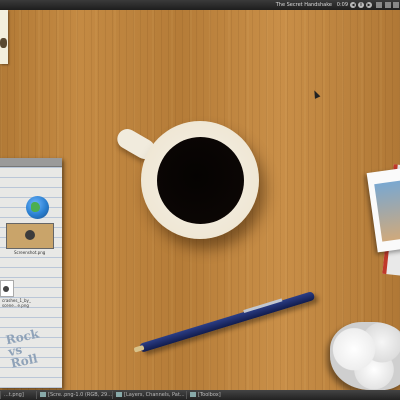 Image resolution: width=400 pixels, height=400 pixels. What do you see at coordinates (31, 162) in the screenshot?
I see `notepad-binding` at bounding box center [31, 162].